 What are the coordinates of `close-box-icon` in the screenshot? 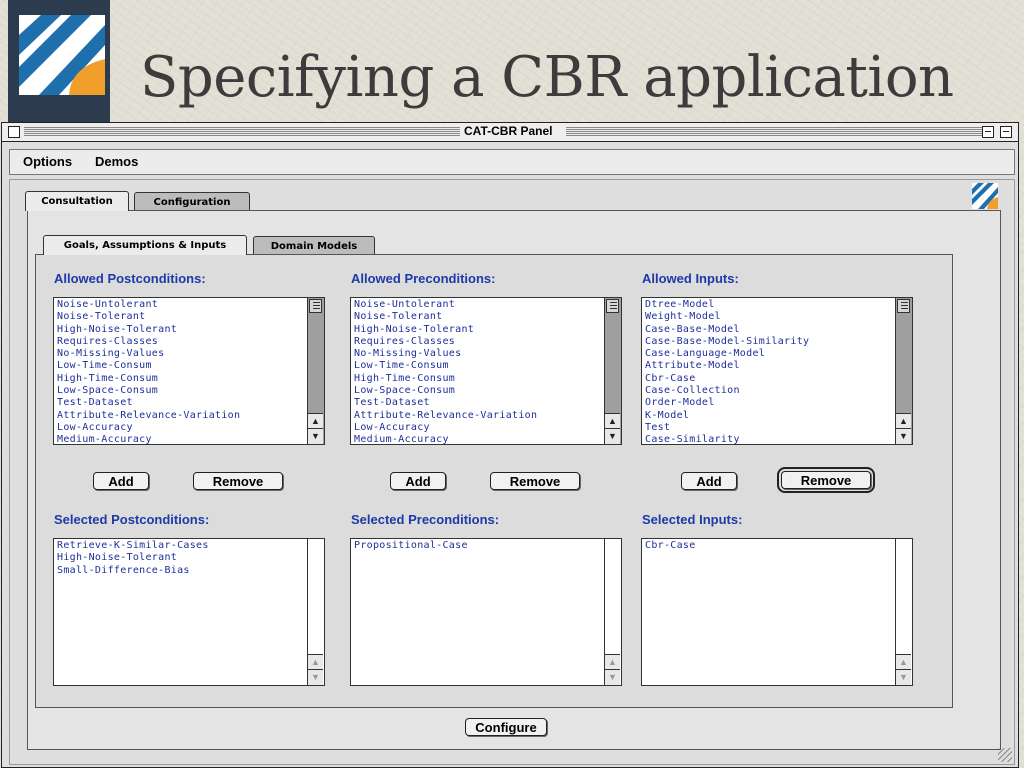 It's located at (14, 132).